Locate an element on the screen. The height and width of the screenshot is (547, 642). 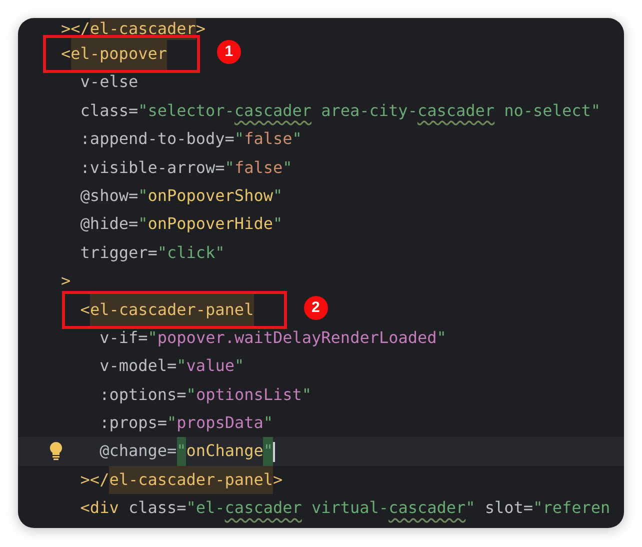
code-token: v-else is located at coordinates (109, 82).